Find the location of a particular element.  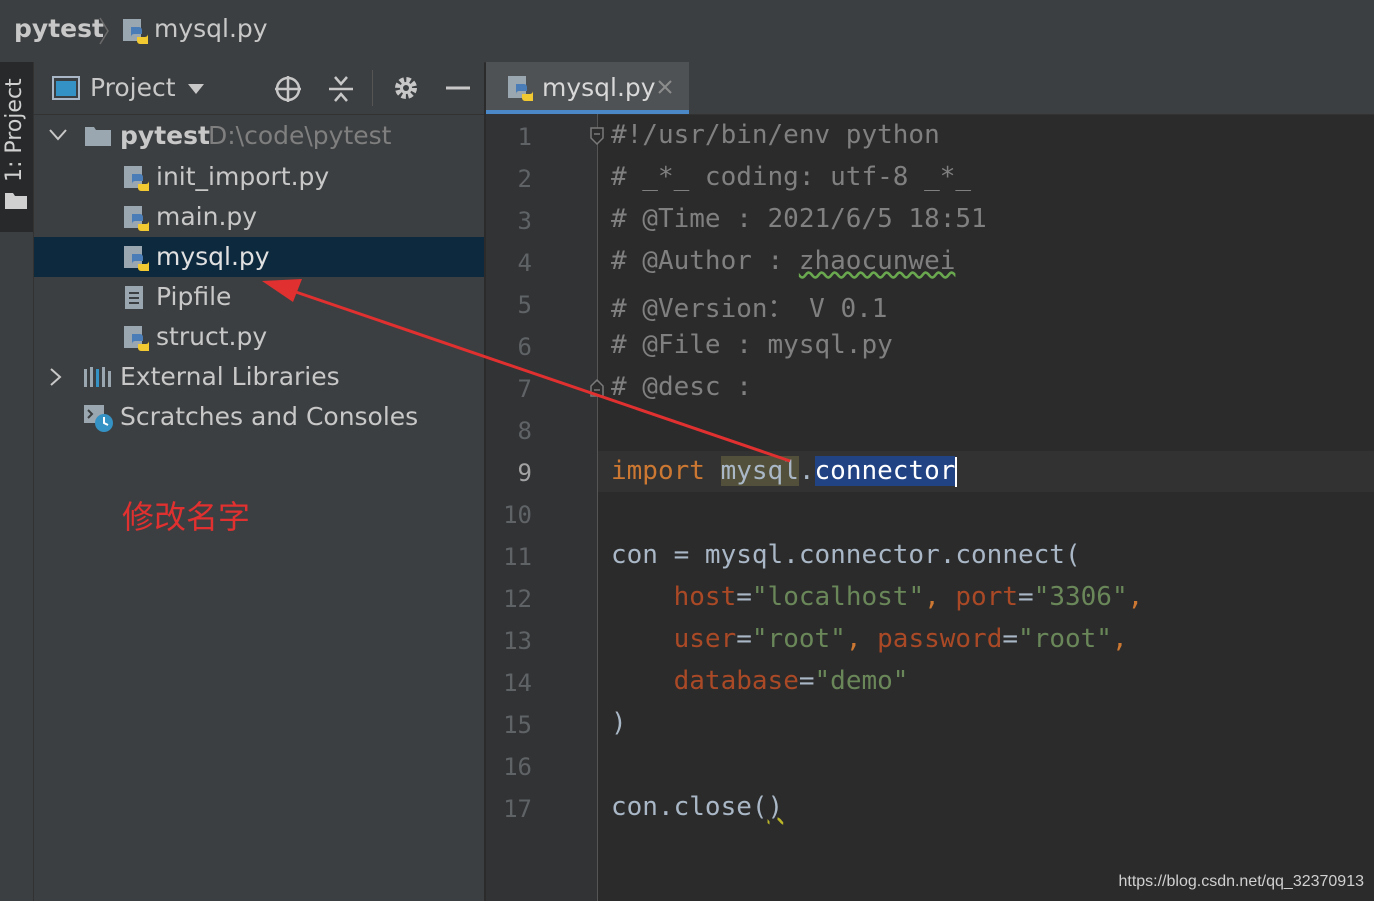

scratches-label: Scratches and Consoles is located at coordinates (269, 416).